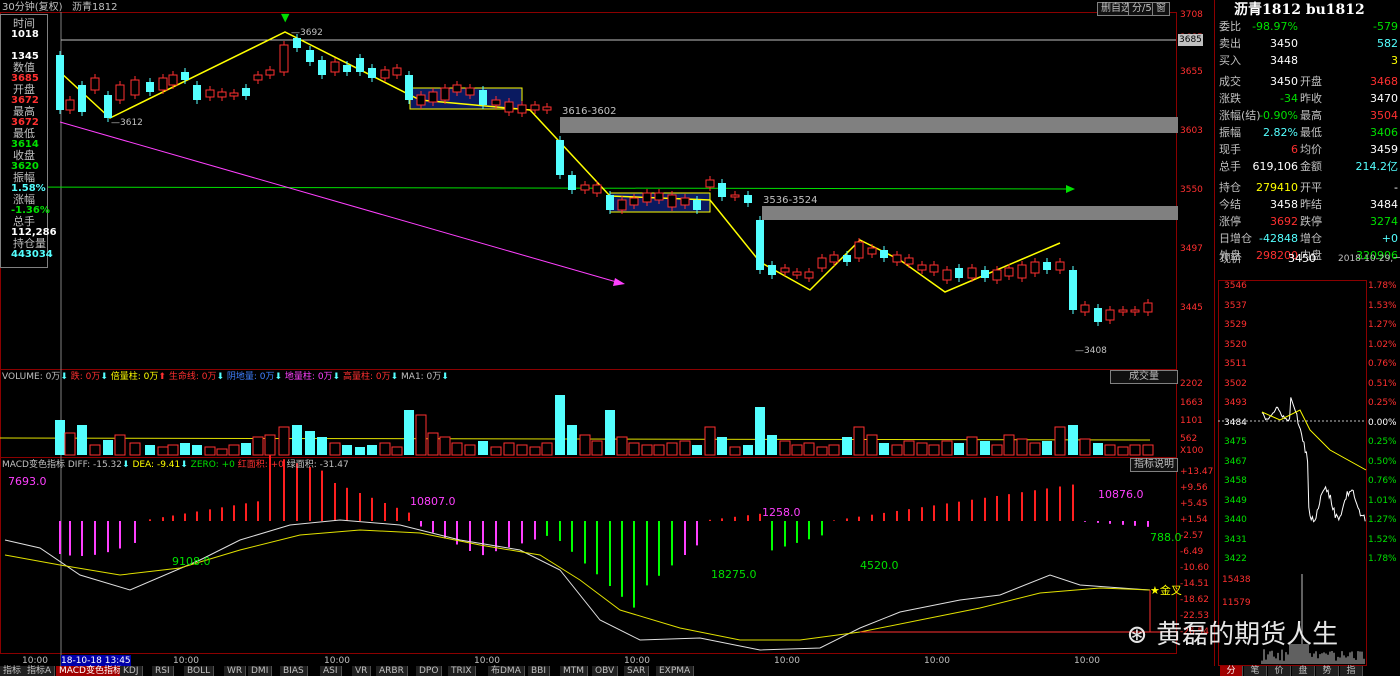  What do you see at coordinates (1394, 60) in the screenshot?
I see `quote-value-2: 3` at bounding box center [1394, 60].